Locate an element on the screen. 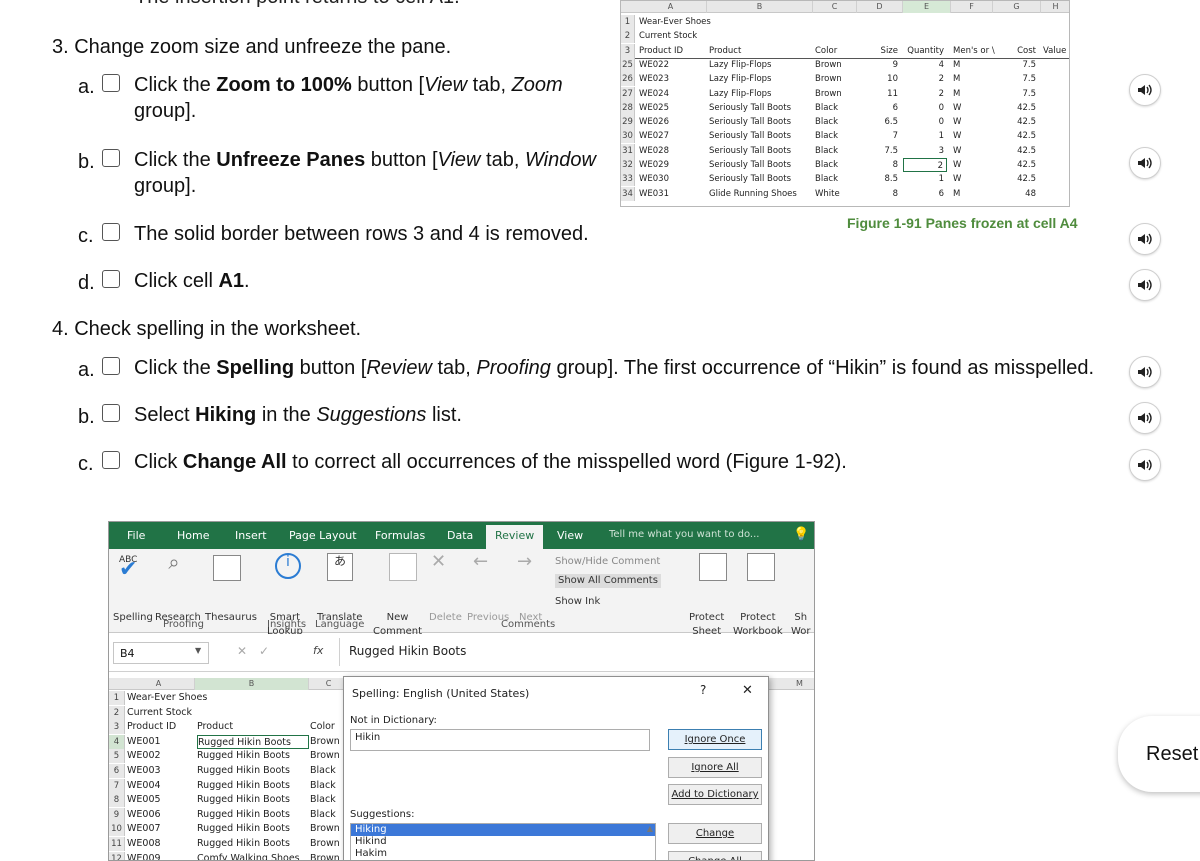  cell: WE001 is located at coordinates (161, 742).